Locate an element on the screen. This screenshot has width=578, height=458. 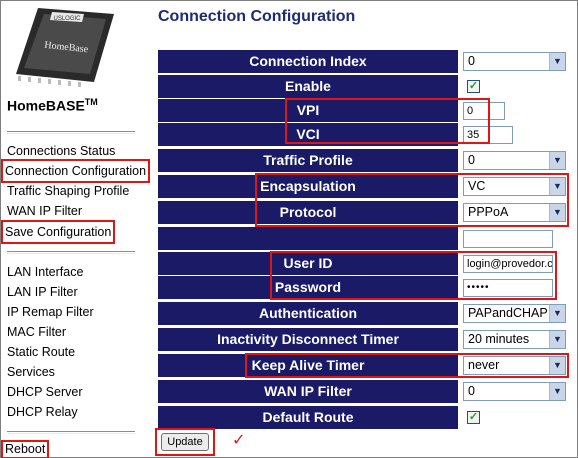
sidebar-item-static-route: Static Route is located at coordinates (41, 352).